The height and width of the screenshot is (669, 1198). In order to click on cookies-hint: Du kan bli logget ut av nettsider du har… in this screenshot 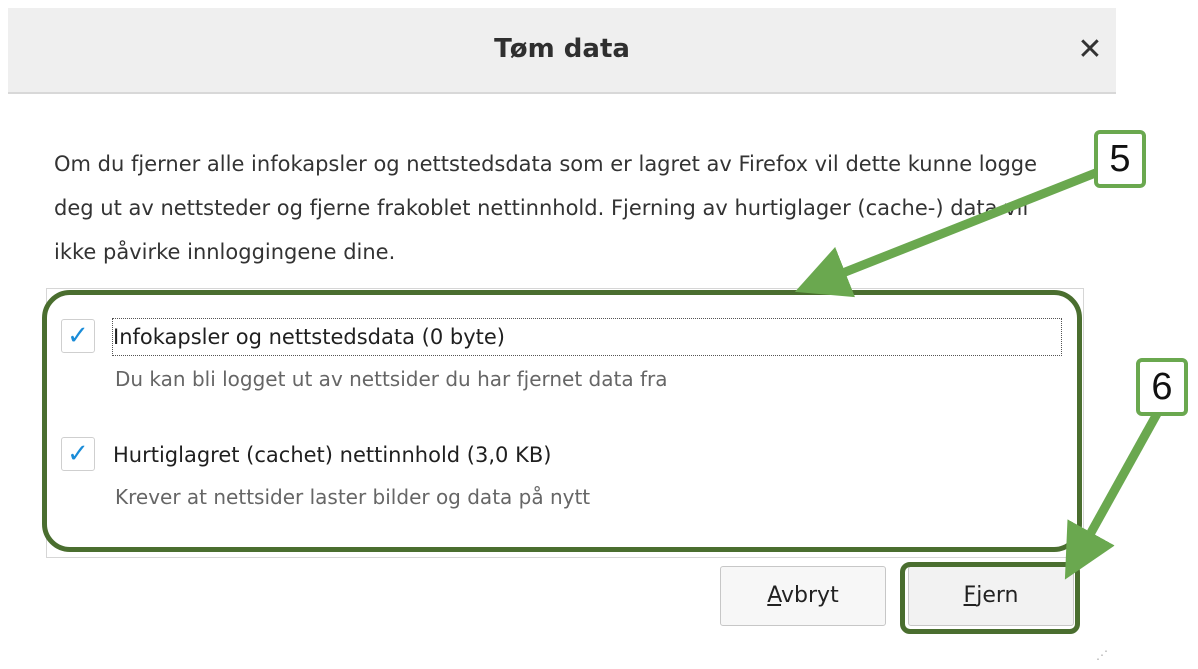, I will do `click(391, 379)`.